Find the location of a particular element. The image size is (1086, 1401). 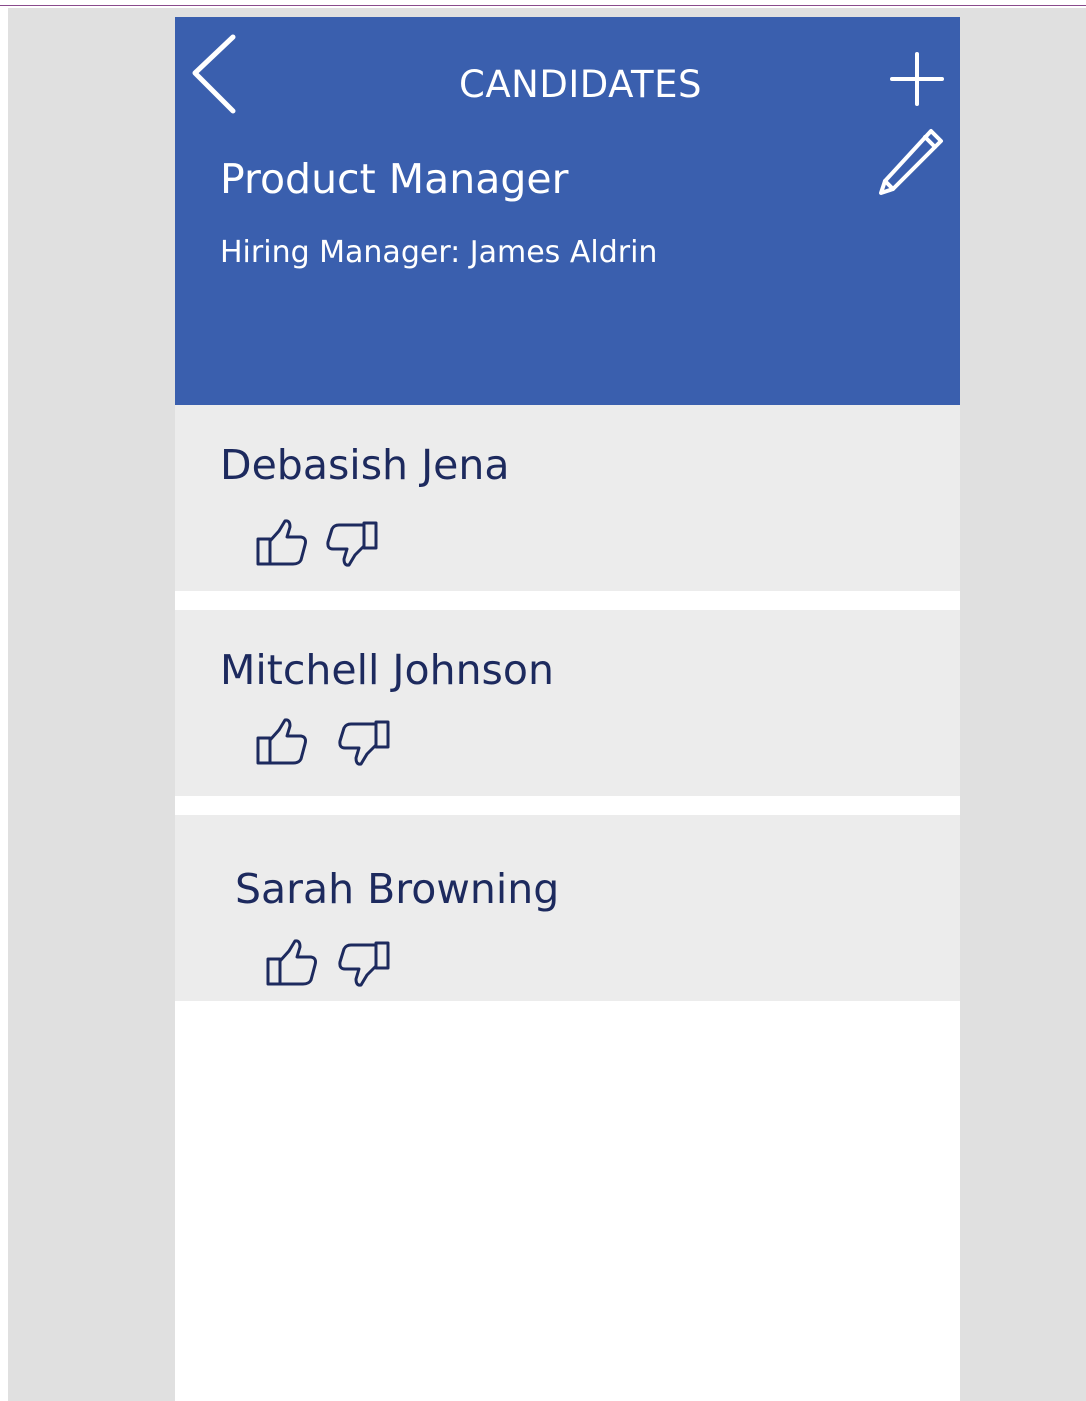

candidate-name: Mitchell Johnson is located at coordinates (387, 670).